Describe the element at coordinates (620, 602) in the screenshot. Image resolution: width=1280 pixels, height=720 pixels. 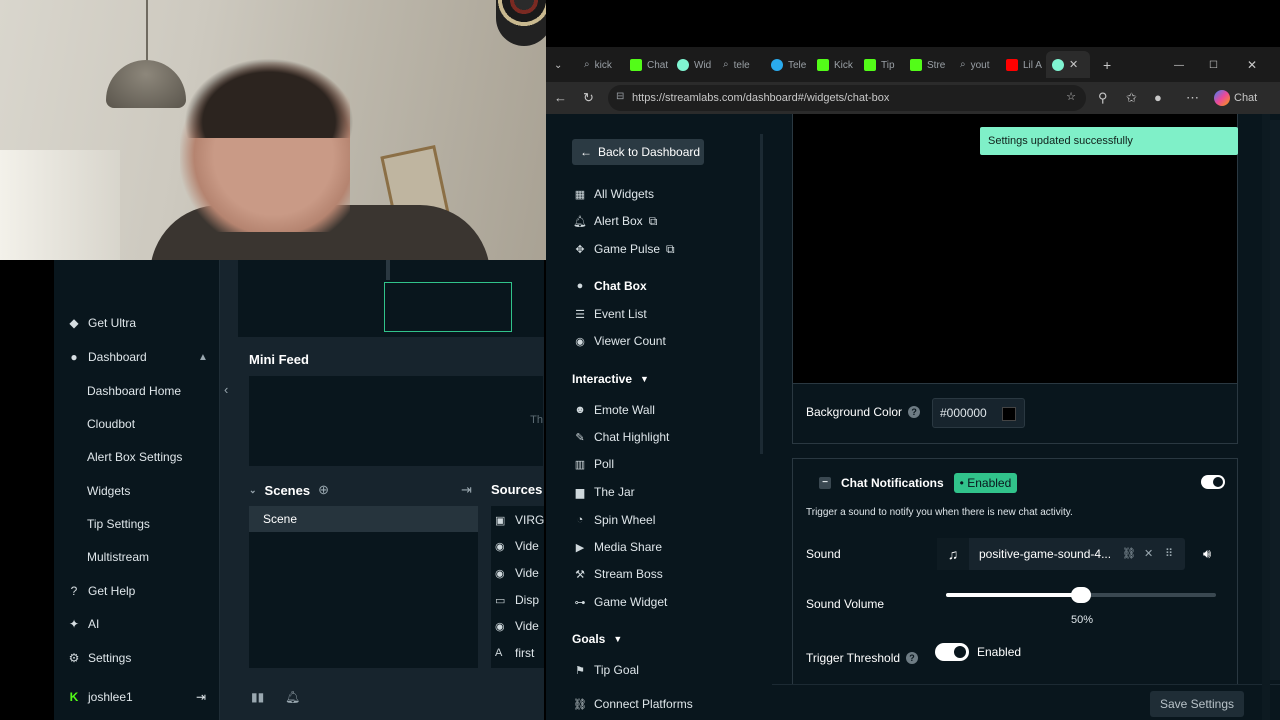
I see `nav-game-widget: ⊶ Game Widget` at that location.